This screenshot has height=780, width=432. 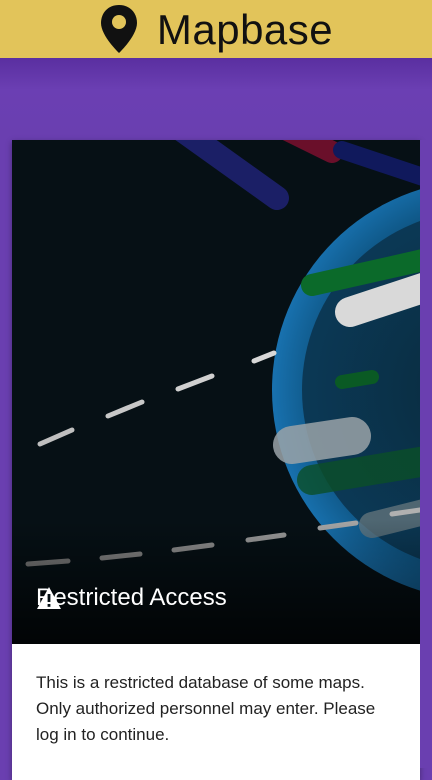 I want to click on right-margin, so click(x=426, y=454).